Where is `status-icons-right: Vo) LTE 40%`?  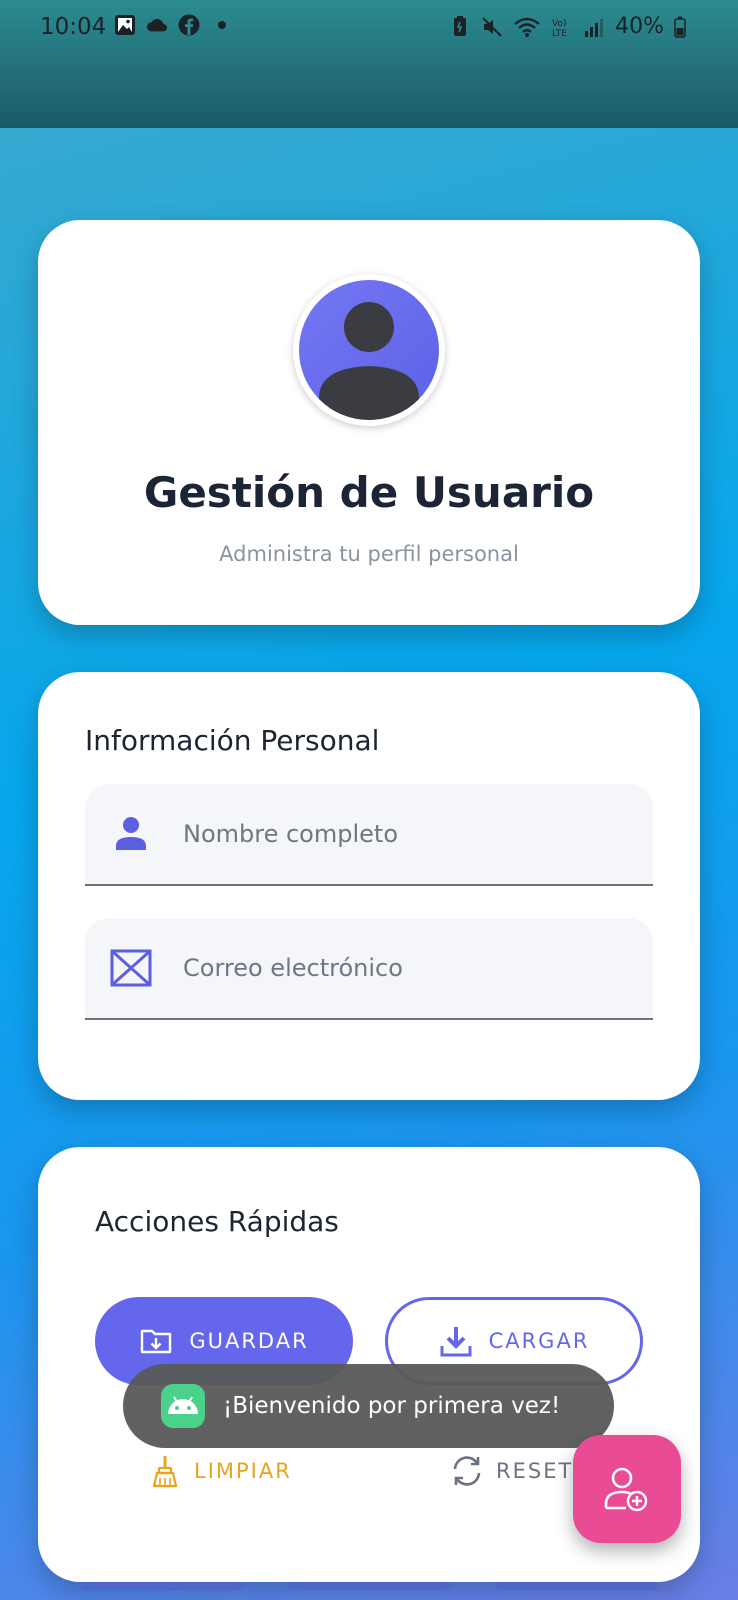
status-icons-right: Vo) LTE 40% is located at coordinates (567, 26).